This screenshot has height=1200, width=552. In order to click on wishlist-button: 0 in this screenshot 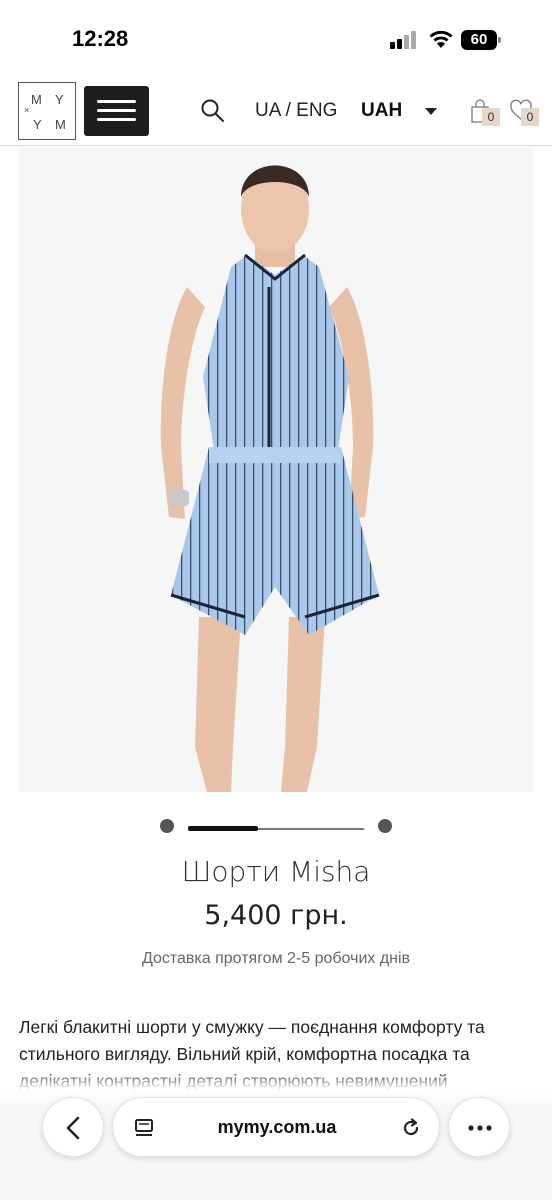, I will do `click(524, 112)`.